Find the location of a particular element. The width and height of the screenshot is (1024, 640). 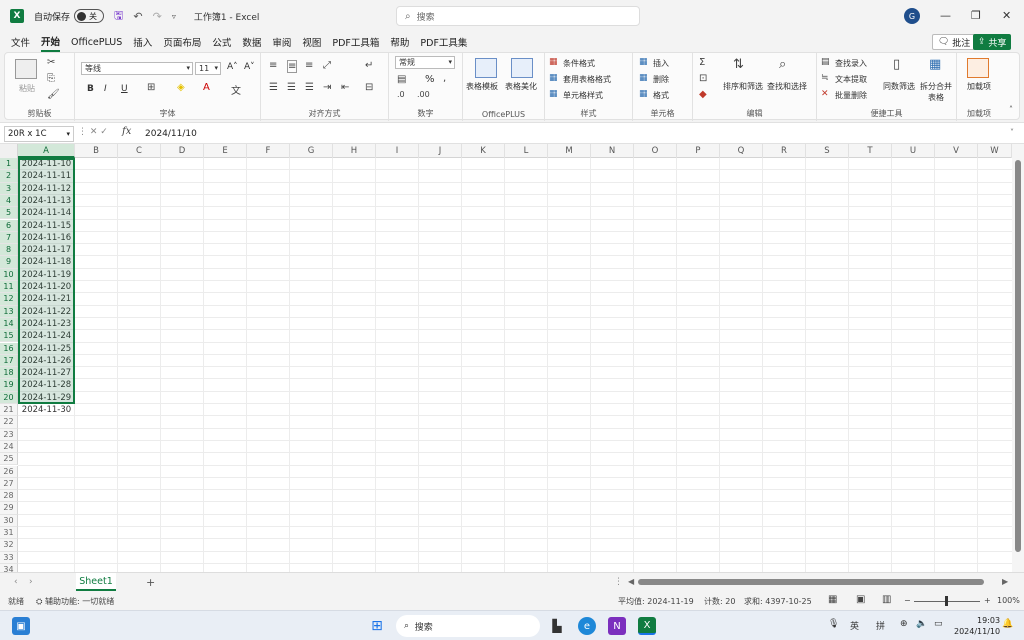

title-search-input: ⌕ 搜索 is located at coordinates (518, 16).